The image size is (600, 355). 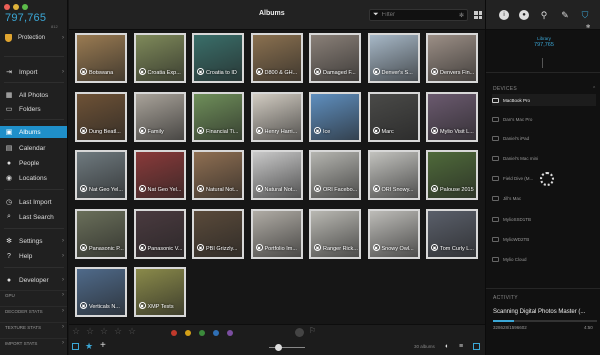 What do you see at coordinates (447, 346) in the screenshot?
I see `sync-icon: ◐` at bounding box center [447, 346].